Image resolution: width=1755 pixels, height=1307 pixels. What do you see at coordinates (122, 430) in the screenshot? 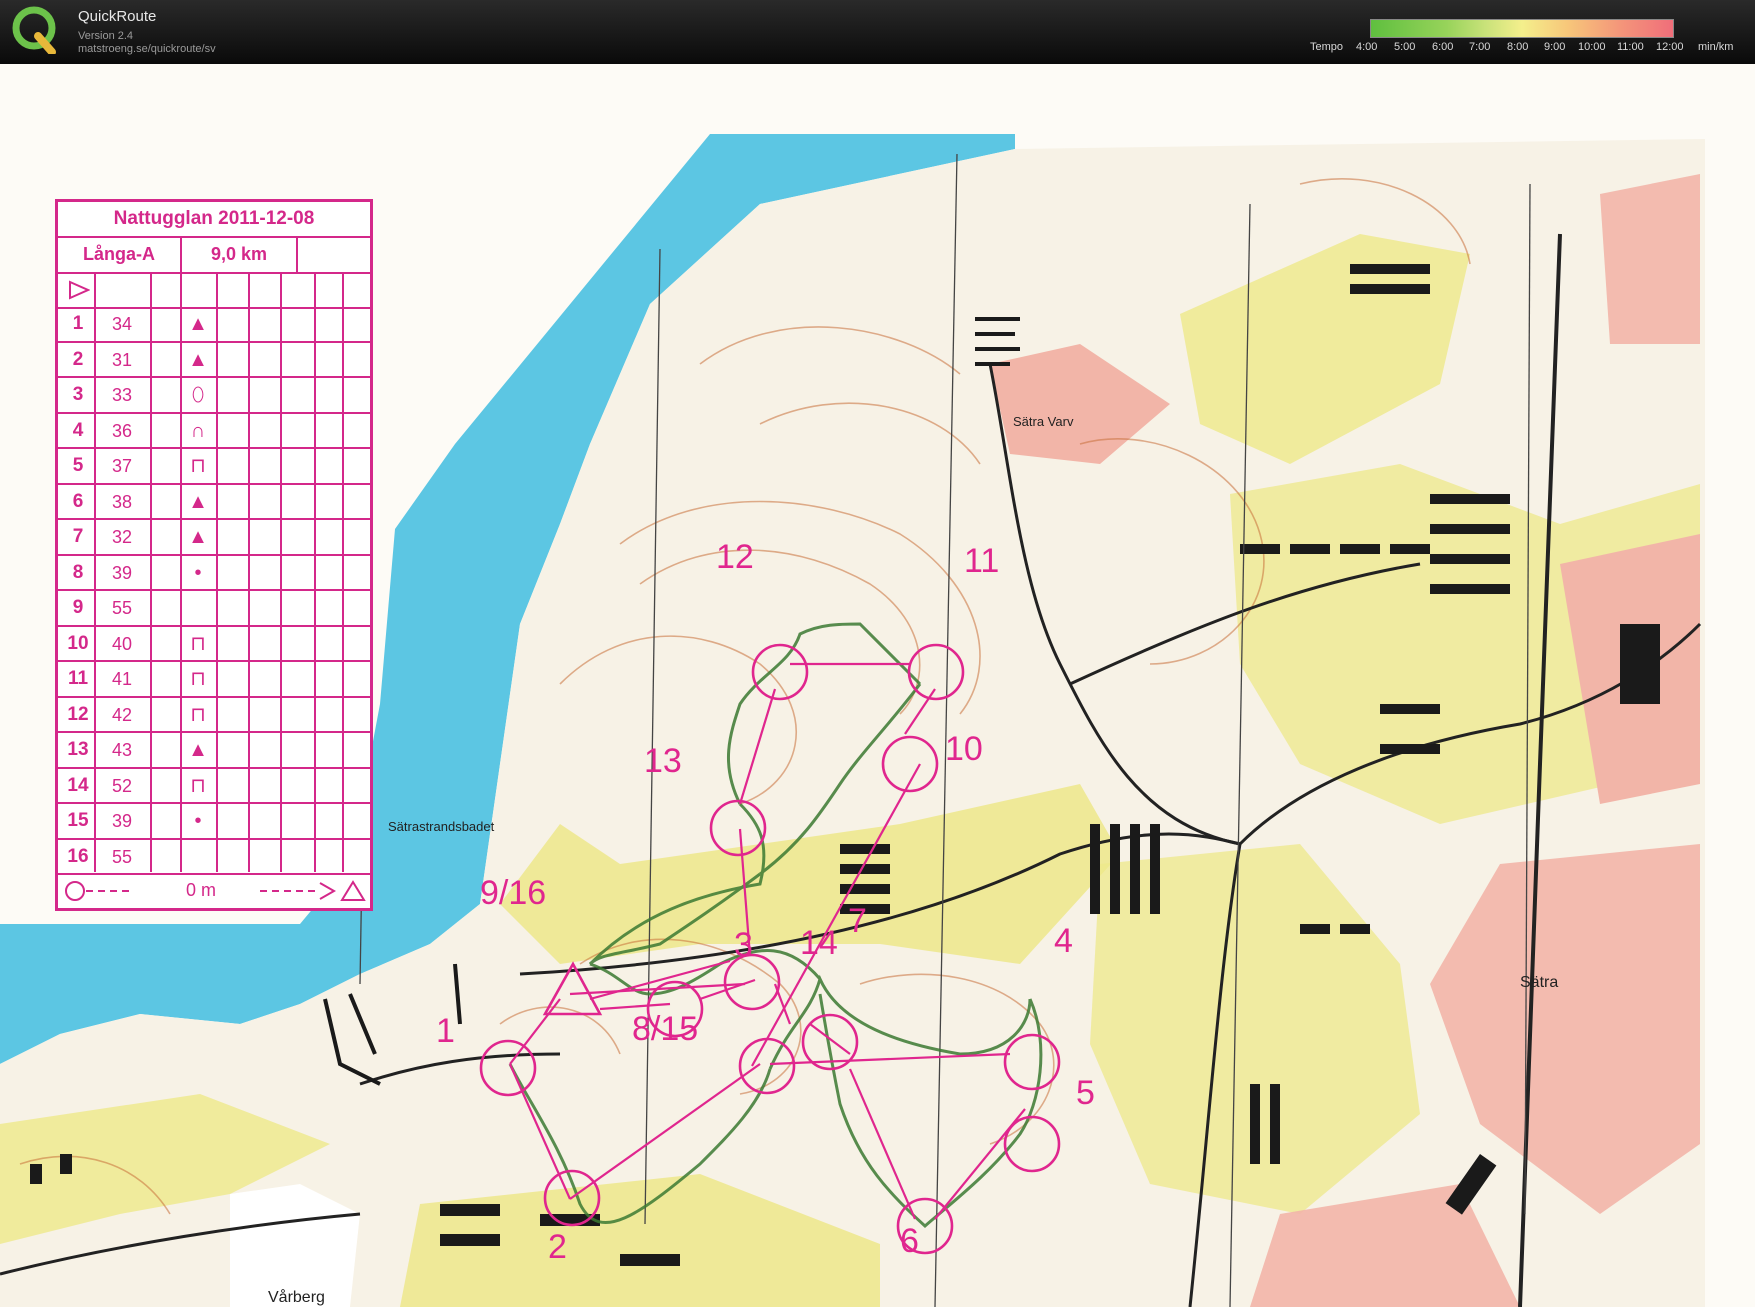
I see `control-code: 36` at bounding box center [122, 430].